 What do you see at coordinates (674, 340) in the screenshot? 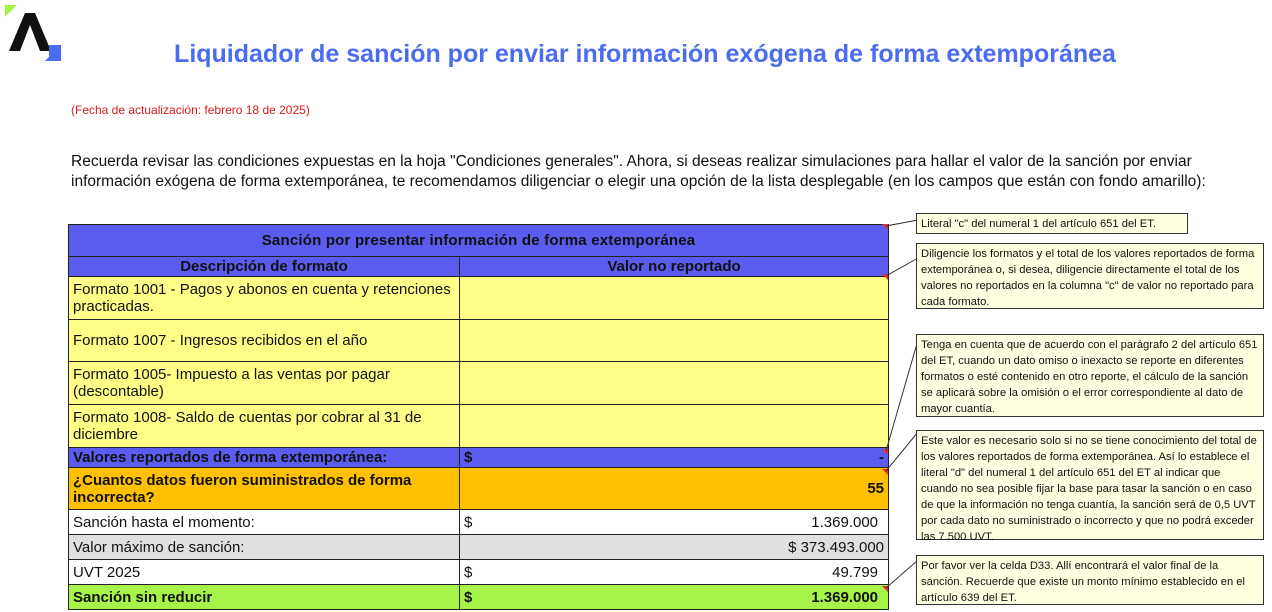
I see `format-1007-input` at bounding box center [674, 340].